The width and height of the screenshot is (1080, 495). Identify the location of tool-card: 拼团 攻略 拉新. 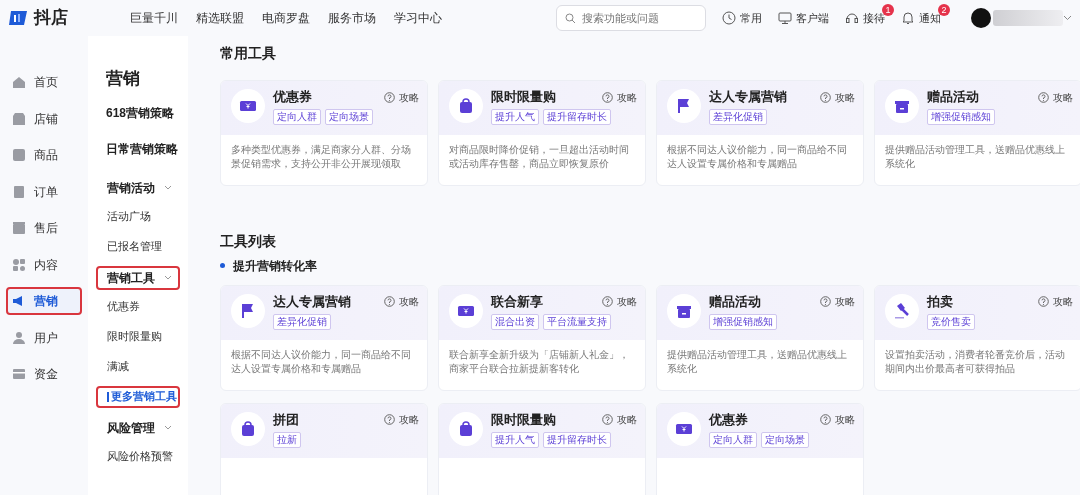
(324, 448).